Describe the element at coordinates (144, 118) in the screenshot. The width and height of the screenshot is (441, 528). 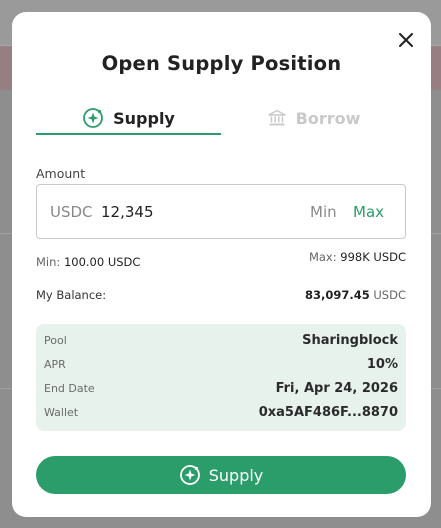
I see `tab-supply-label: Supply` at that location.